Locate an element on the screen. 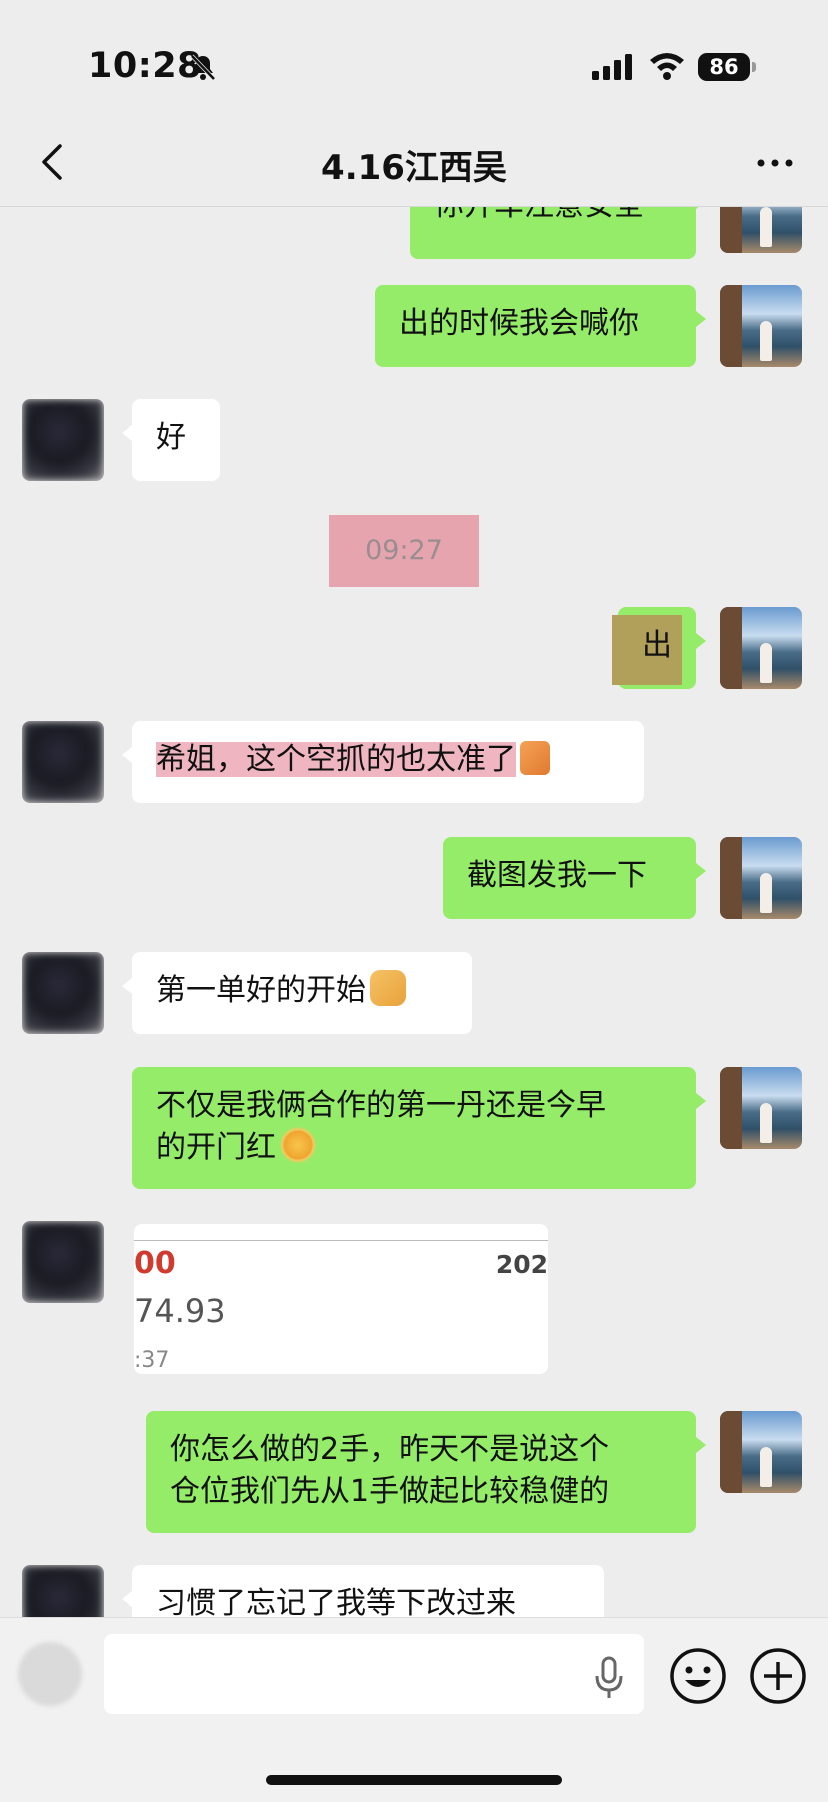 This screenshot has height=1802, width=828. wifi-icon is located at coordinates (667, 66).